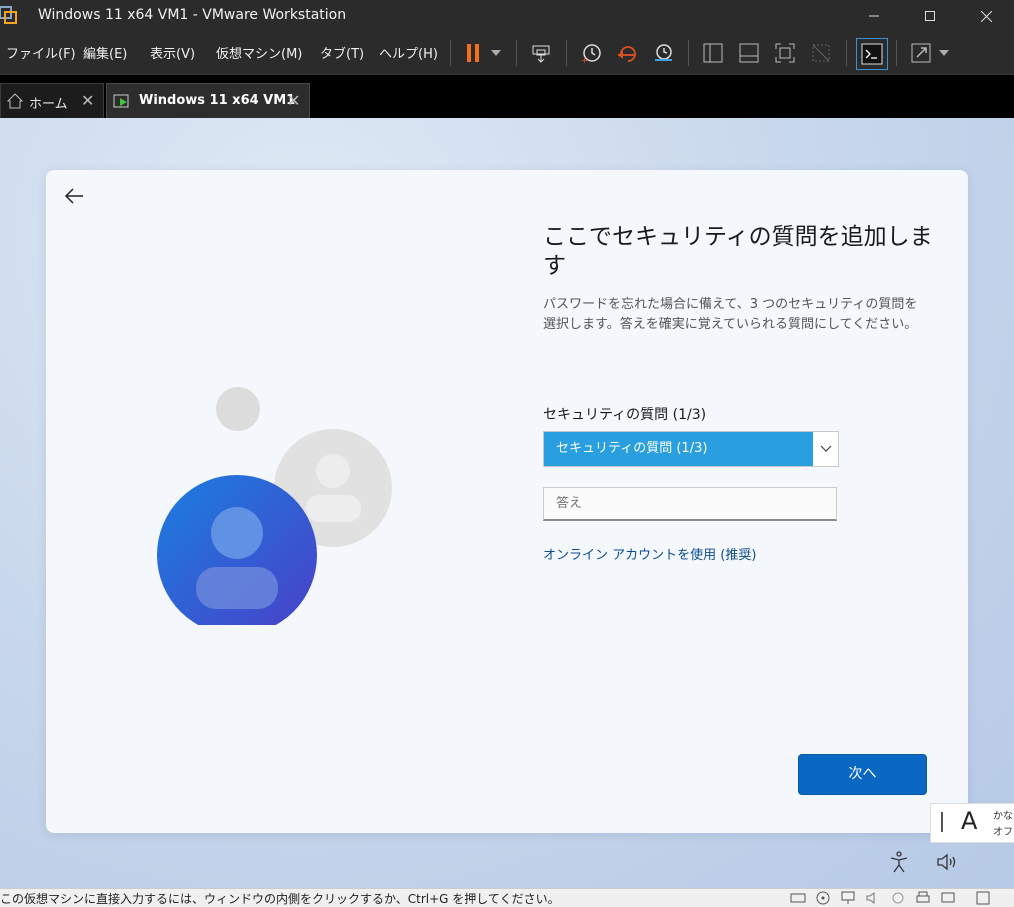 The width and height of the screenshot is (1014, 907). Describe the element at coordinates (873, 898) in the screenshot. I see `sound-device-icon` at that location.